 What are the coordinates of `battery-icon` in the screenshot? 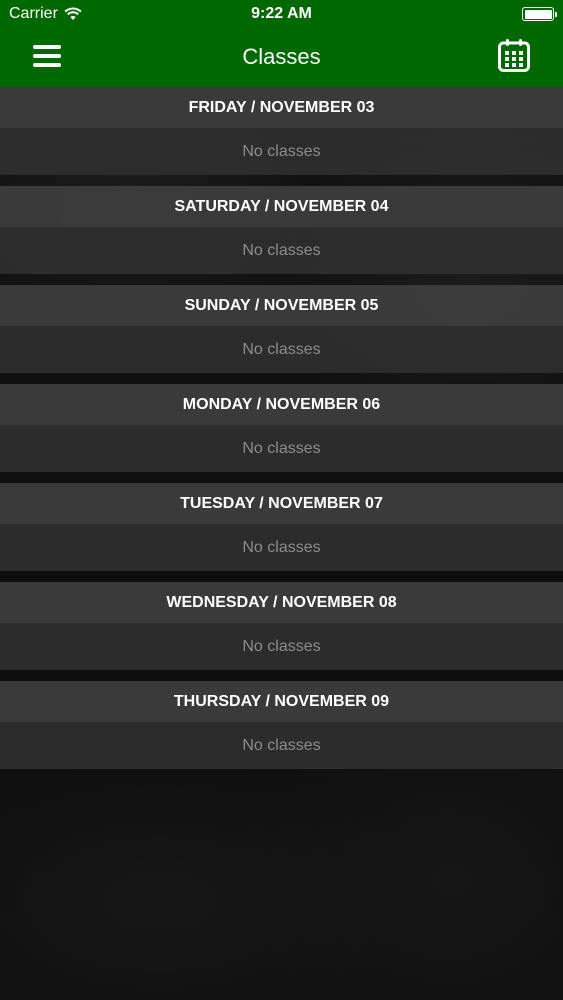 It's located at (539, 14).